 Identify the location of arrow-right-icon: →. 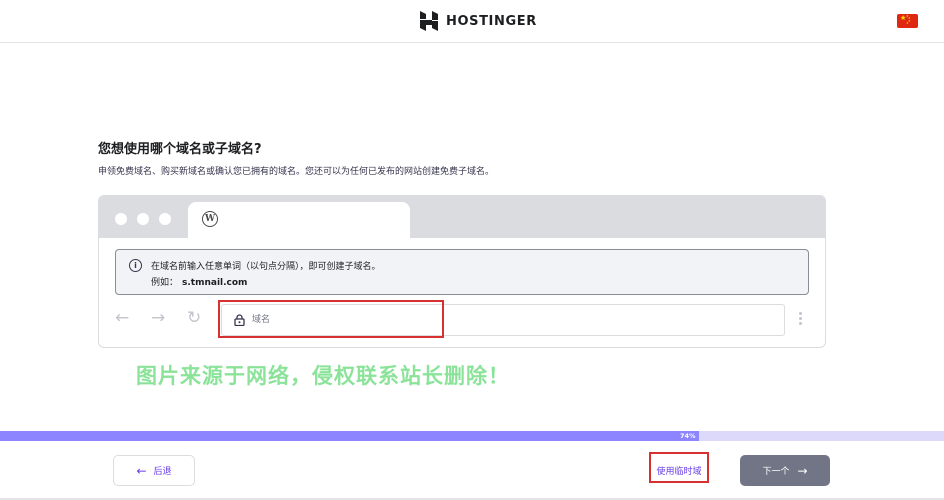
(802, 470).